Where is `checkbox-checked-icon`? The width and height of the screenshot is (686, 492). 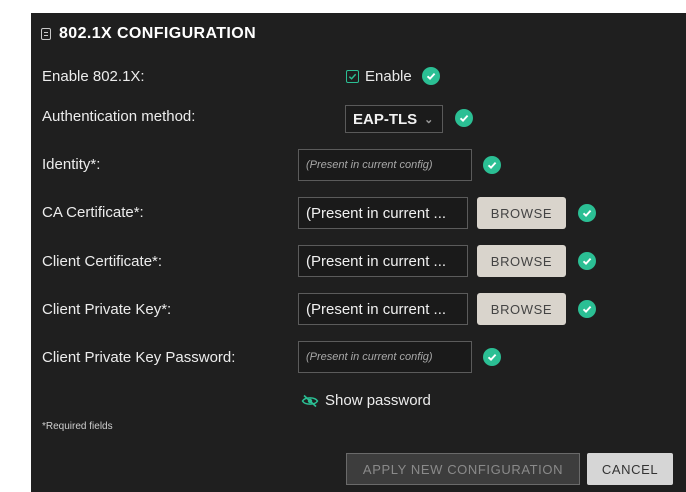 checkbox-checked-icon is located at coordinates (352, 76).